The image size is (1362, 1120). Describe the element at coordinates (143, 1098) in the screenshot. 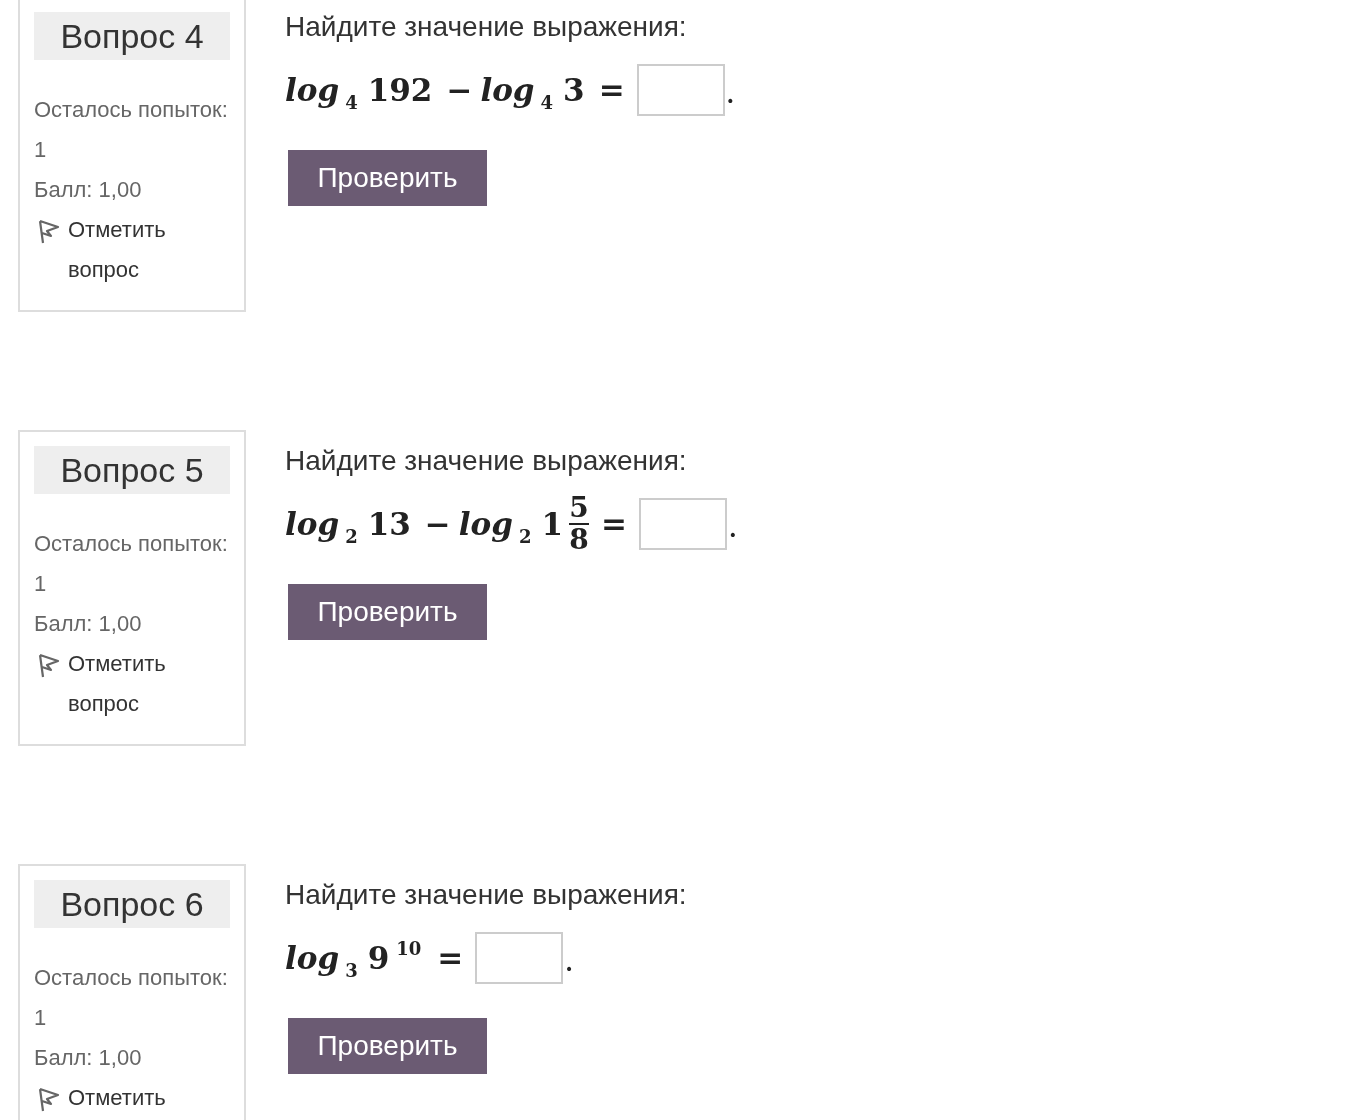

I see `flag-question-link: Отметить` at that location.